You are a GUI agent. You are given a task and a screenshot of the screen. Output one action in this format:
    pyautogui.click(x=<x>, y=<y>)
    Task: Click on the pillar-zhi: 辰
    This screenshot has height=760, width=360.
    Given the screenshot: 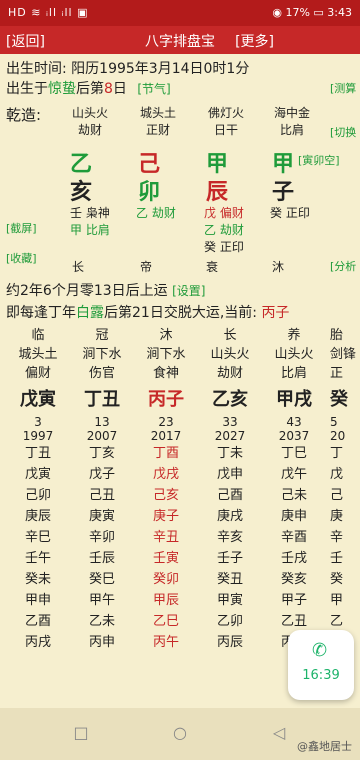 What is the action you would take?
    pyautogui.click(x=216, y=192)
    